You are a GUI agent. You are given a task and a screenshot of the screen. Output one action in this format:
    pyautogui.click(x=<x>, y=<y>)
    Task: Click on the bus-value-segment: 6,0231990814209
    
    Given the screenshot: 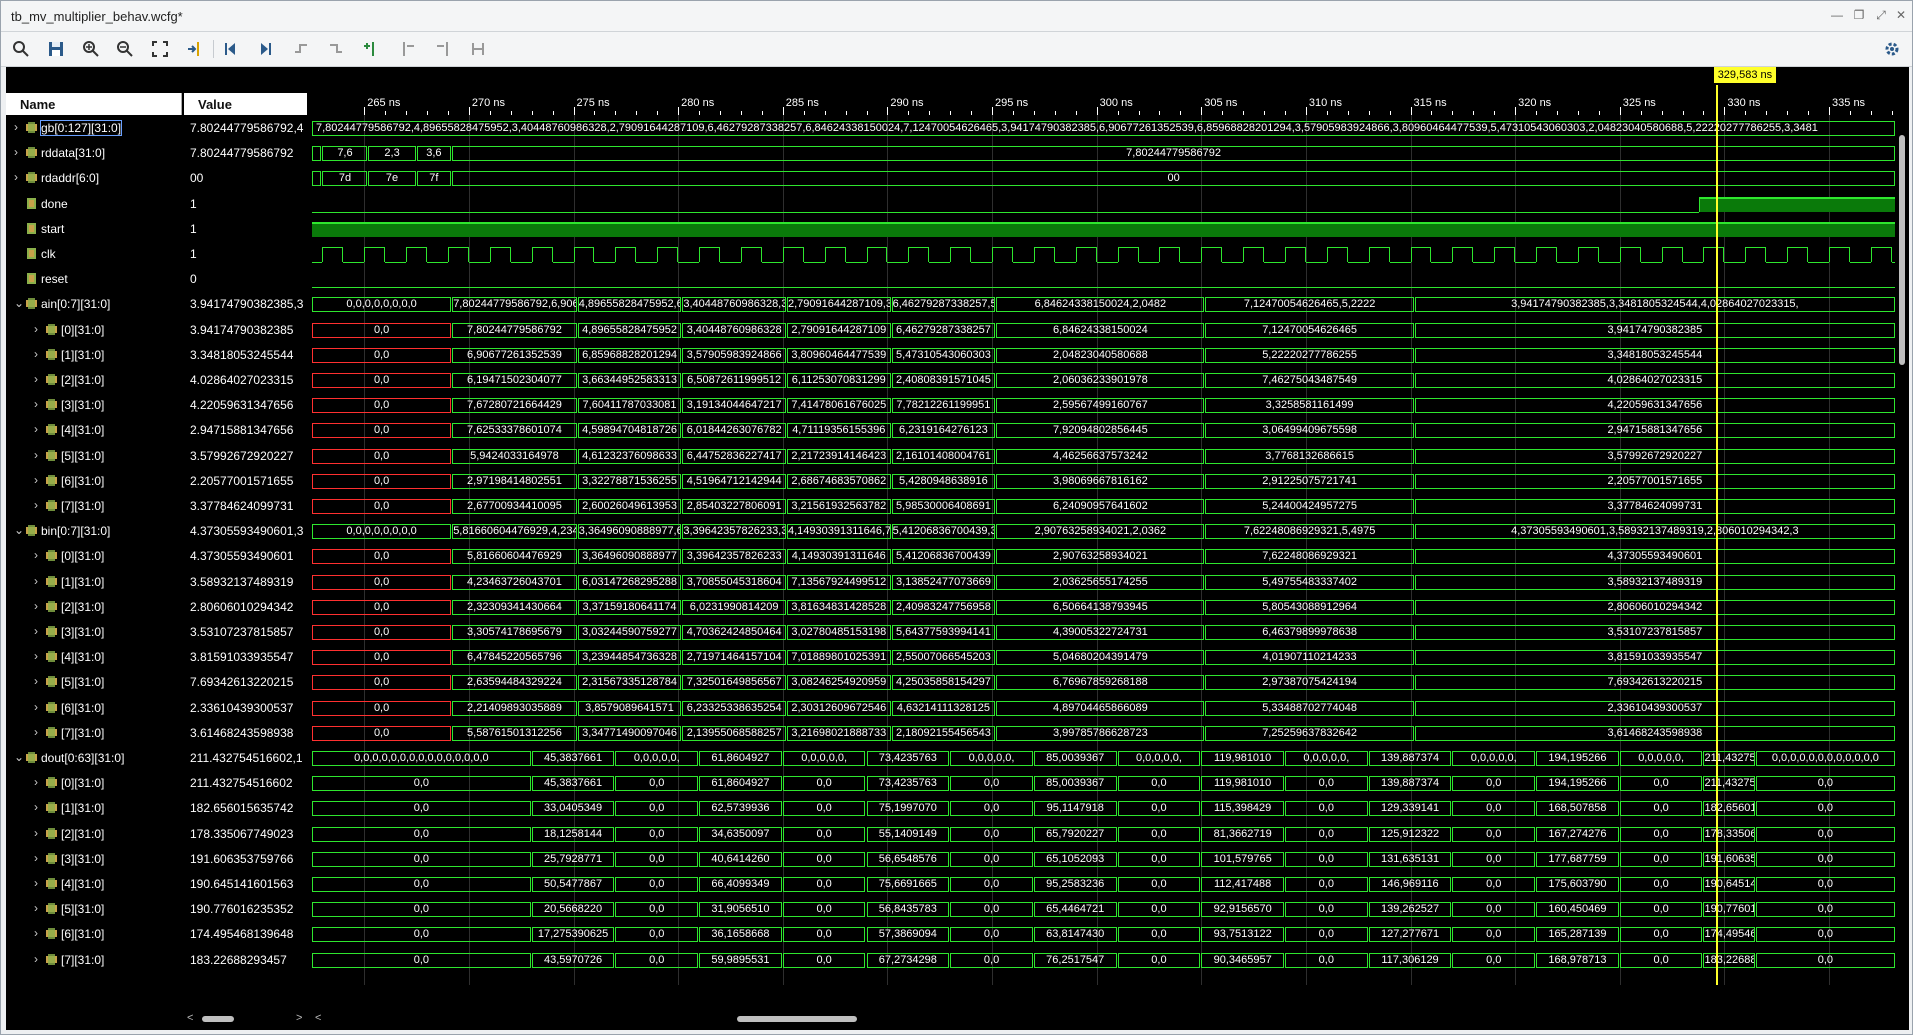 What is the action you would take?
    pyautogui.click(x=734, y=607)
    